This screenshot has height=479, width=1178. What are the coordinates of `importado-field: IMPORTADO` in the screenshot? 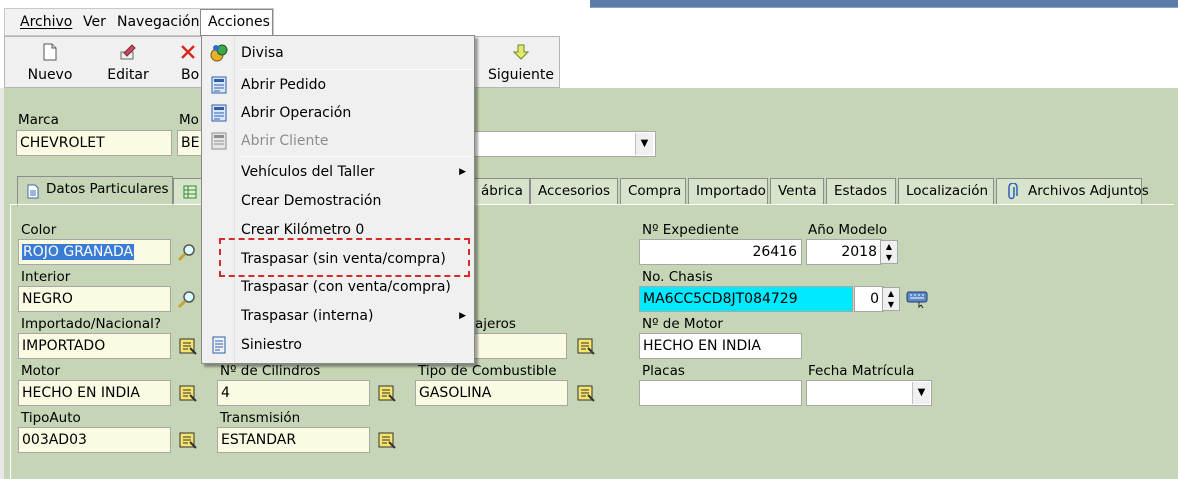 It's located at (94, 346).